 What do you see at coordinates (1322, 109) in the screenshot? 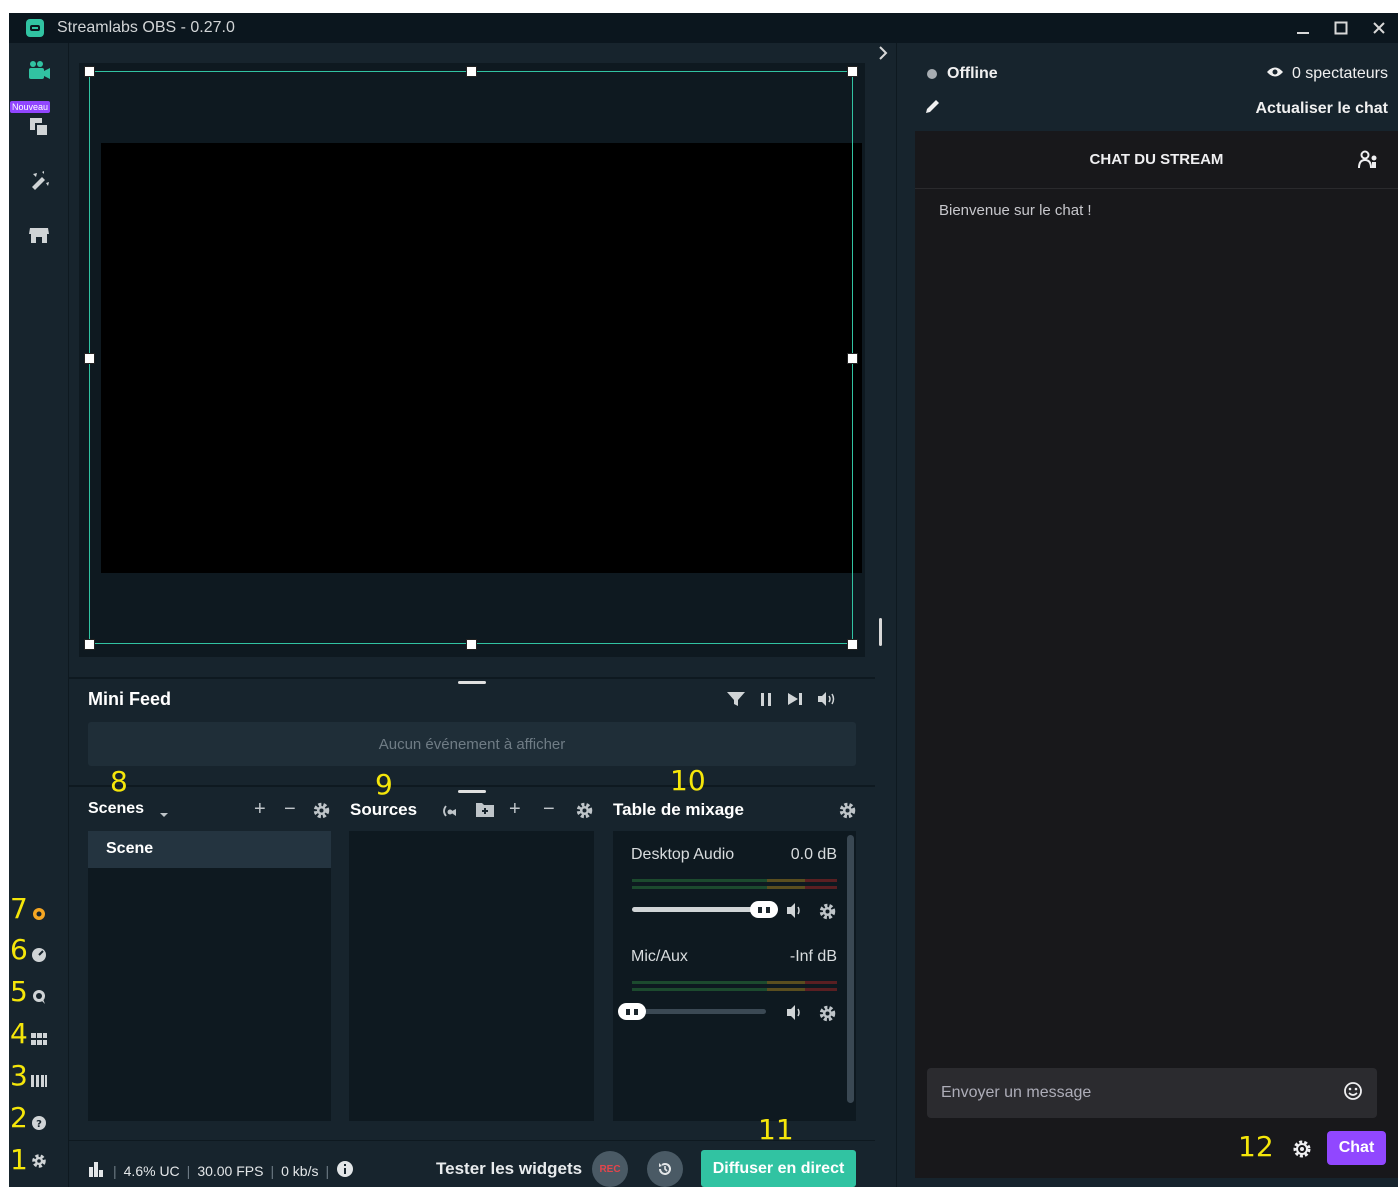
I see `refresh-chat-link: Actualiser le chat` at bounding box center [1322, 109].